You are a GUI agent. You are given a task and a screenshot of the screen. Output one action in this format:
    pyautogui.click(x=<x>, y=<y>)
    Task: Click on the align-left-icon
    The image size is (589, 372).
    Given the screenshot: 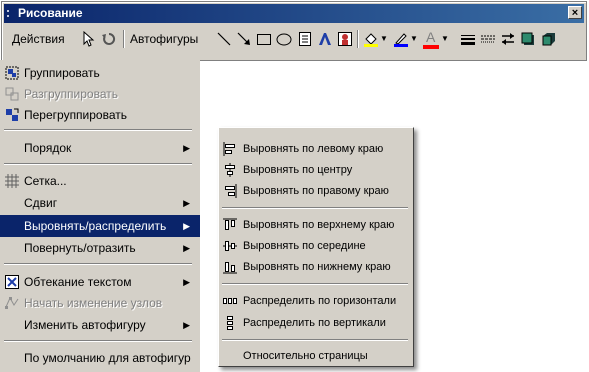 What is the action you would take?
    pyautogui.click(x=229, y=149)
    